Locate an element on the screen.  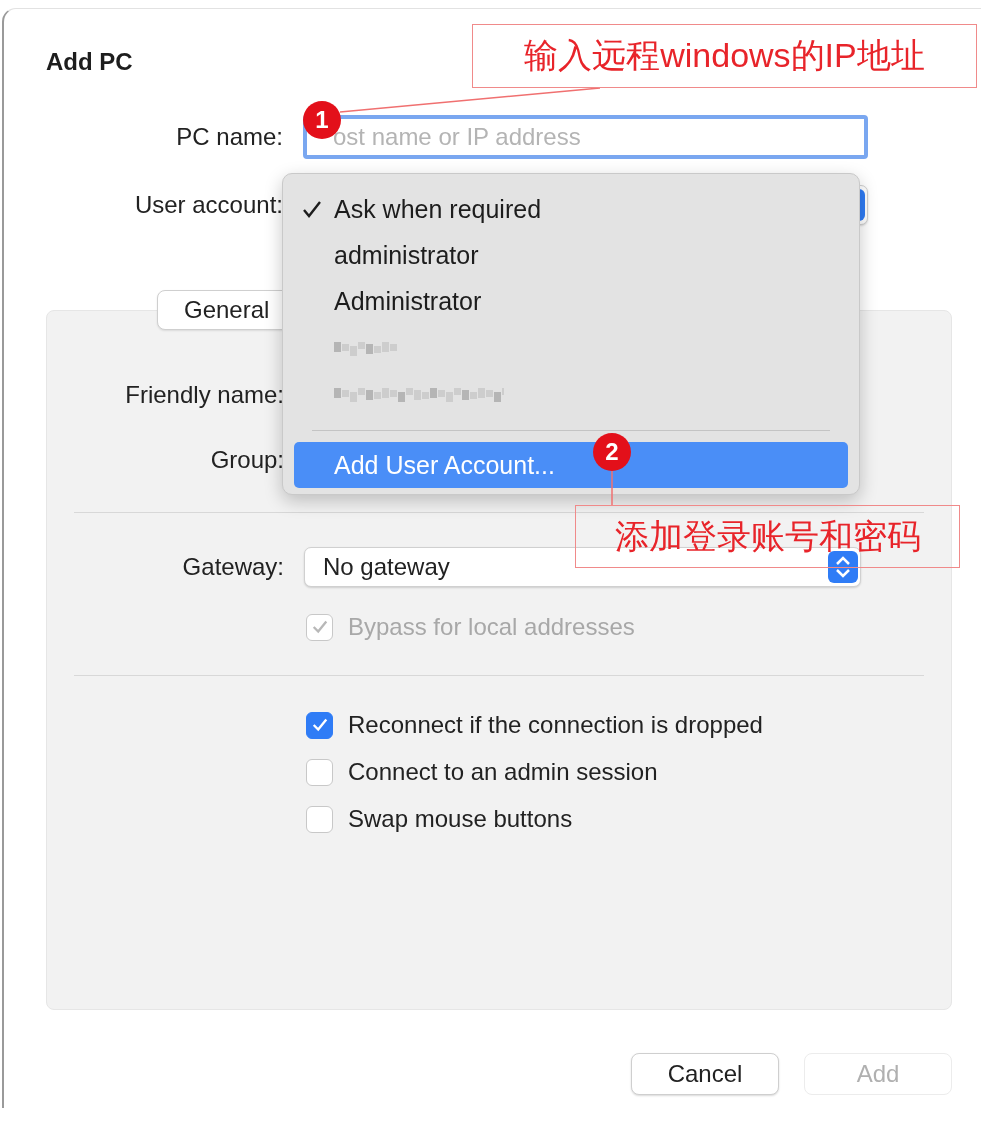
menu-item: administrator is located at coordinates (571, 255).